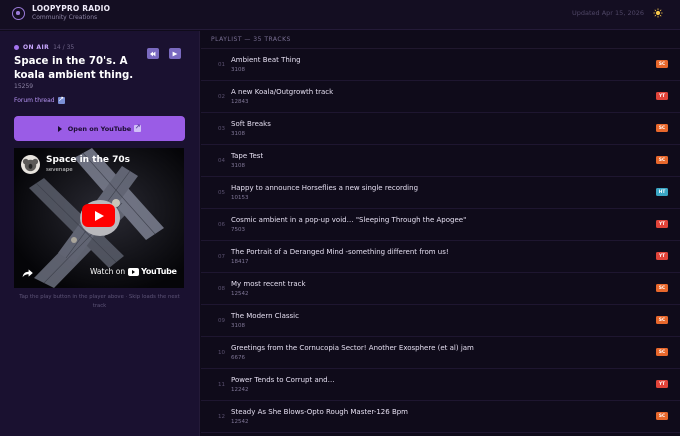 The image size is (680, 436). Describe the element at coordinates (282, 92) in the screenshot. I see `track-title: A new Koala/Outgrowth track` at that location.